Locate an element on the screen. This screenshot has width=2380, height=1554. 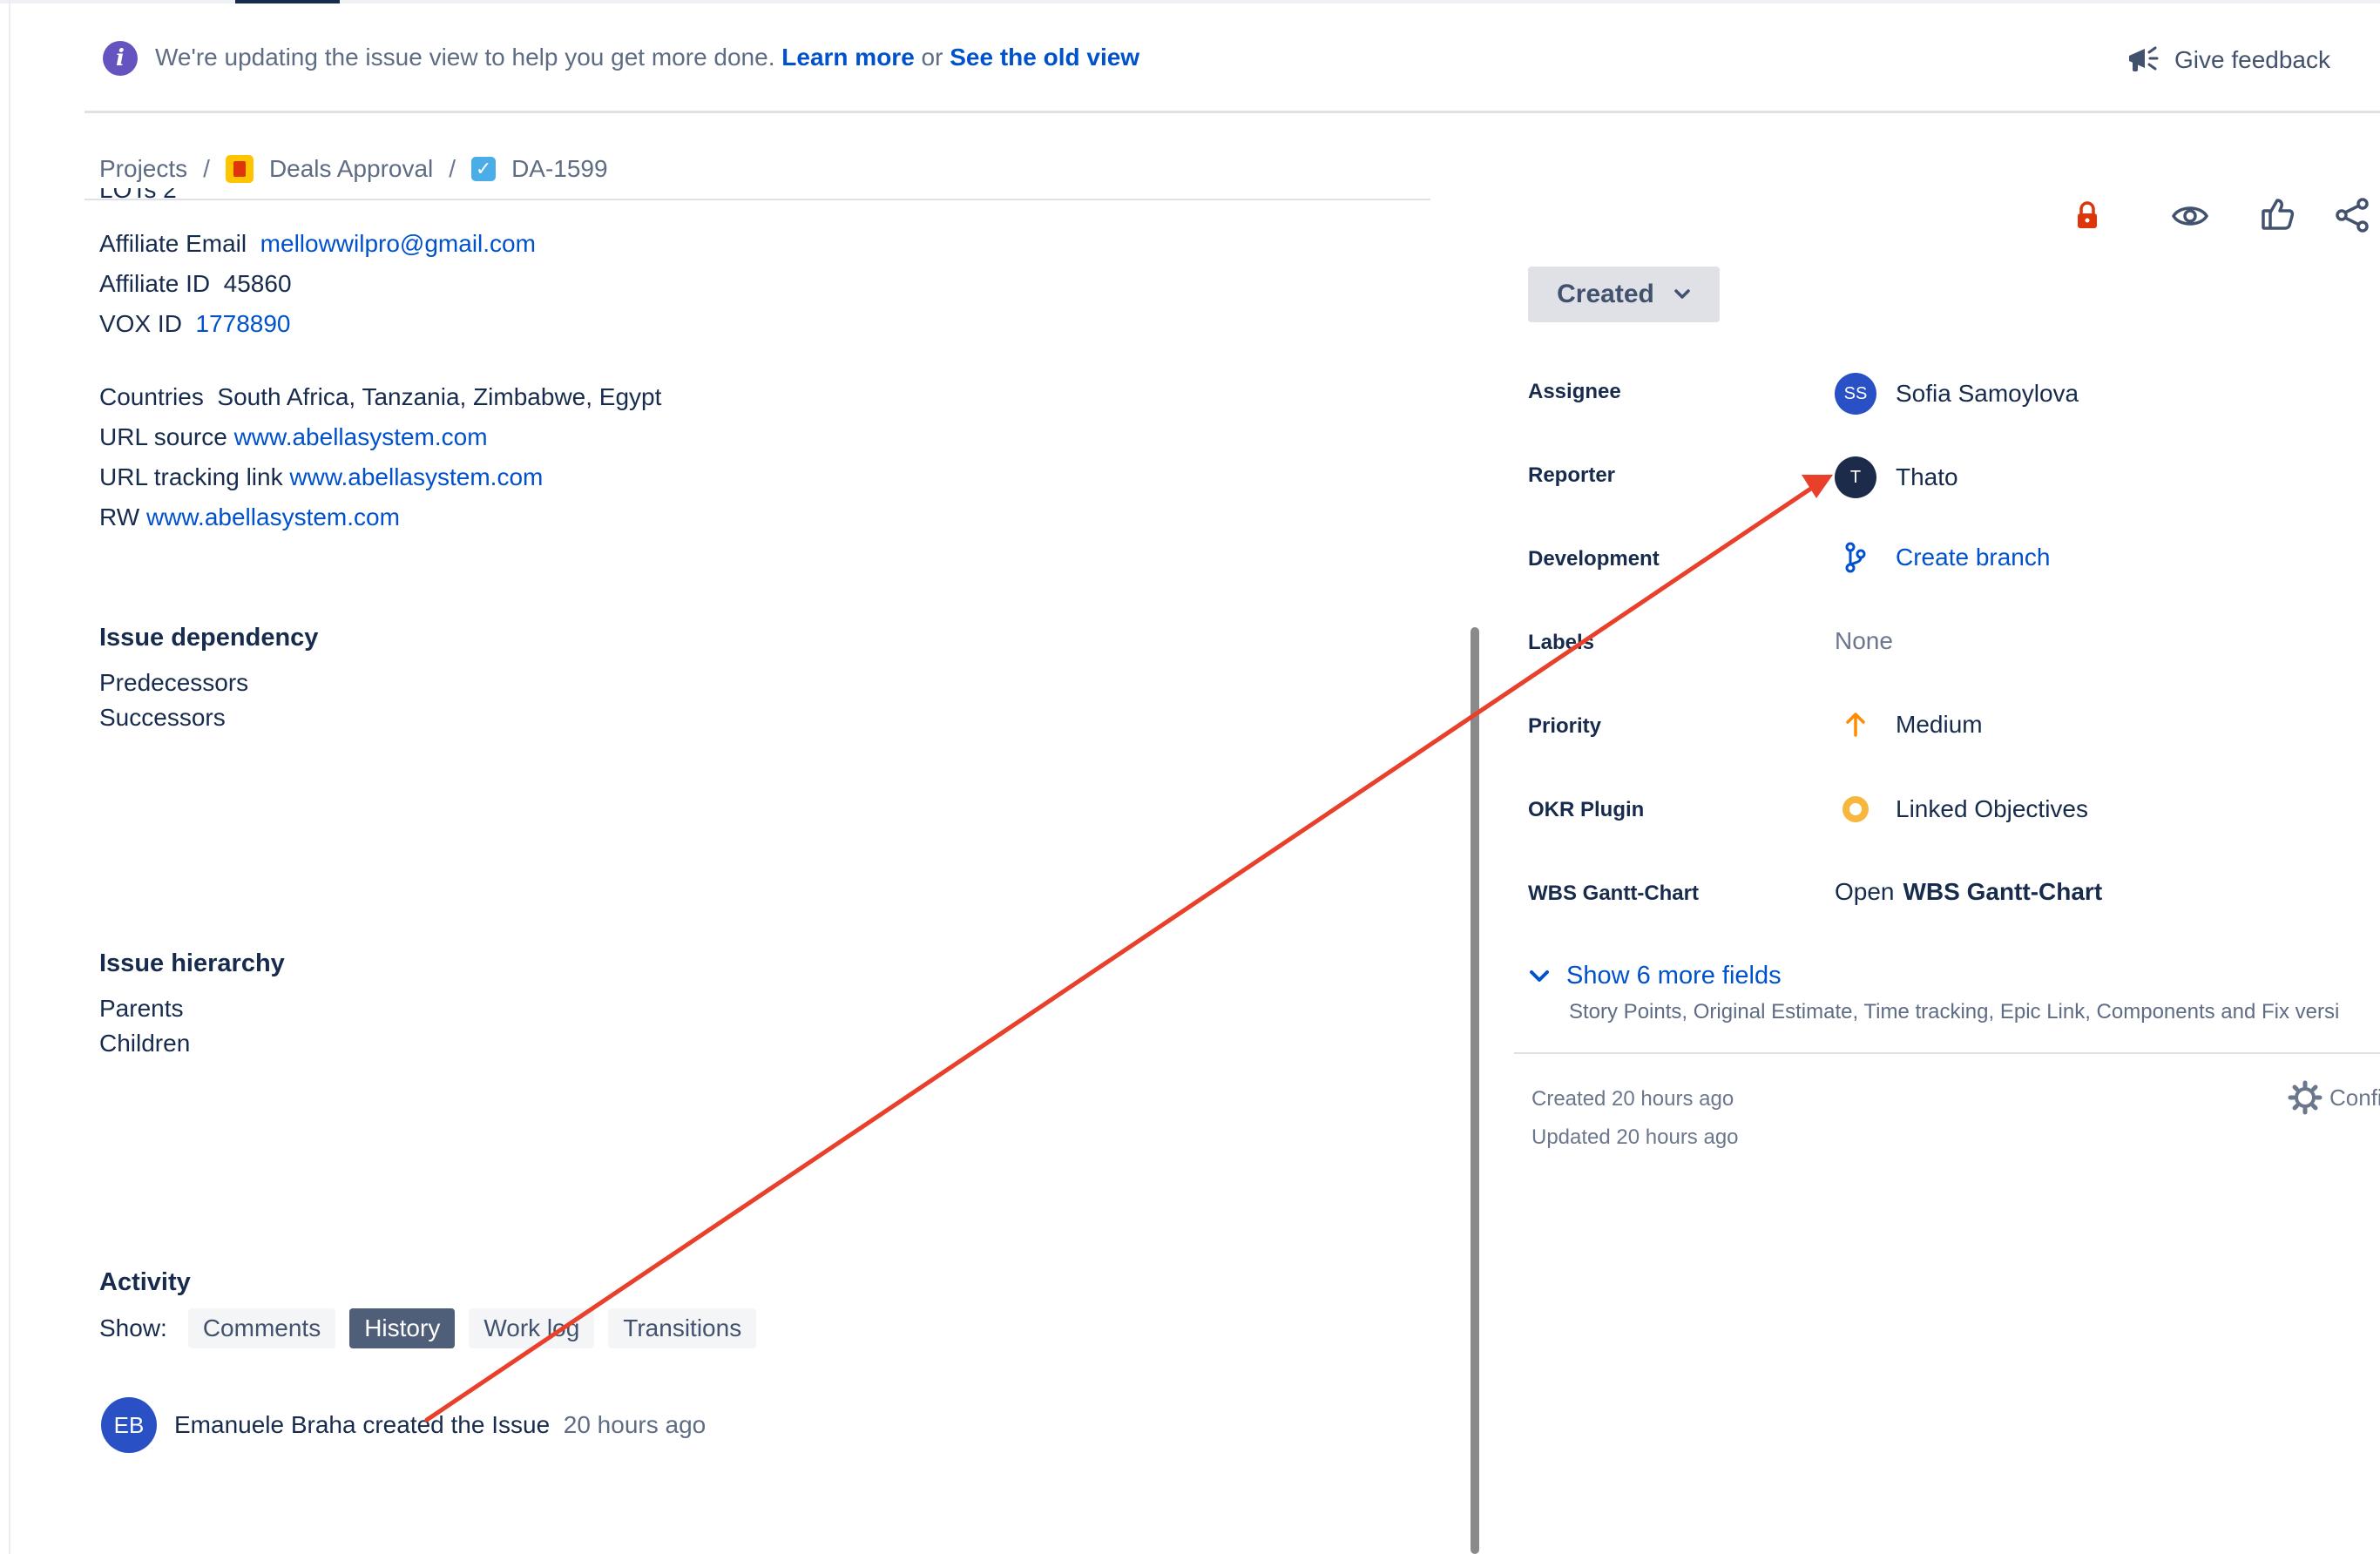
tab-work-log: Work log is located at coordinates (532, 1328).